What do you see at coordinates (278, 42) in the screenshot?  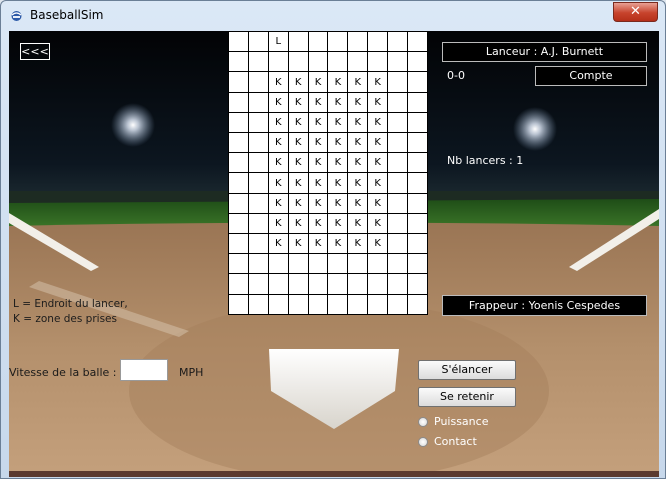 I see `grid-cell: L` at bounding box center [278, 42].